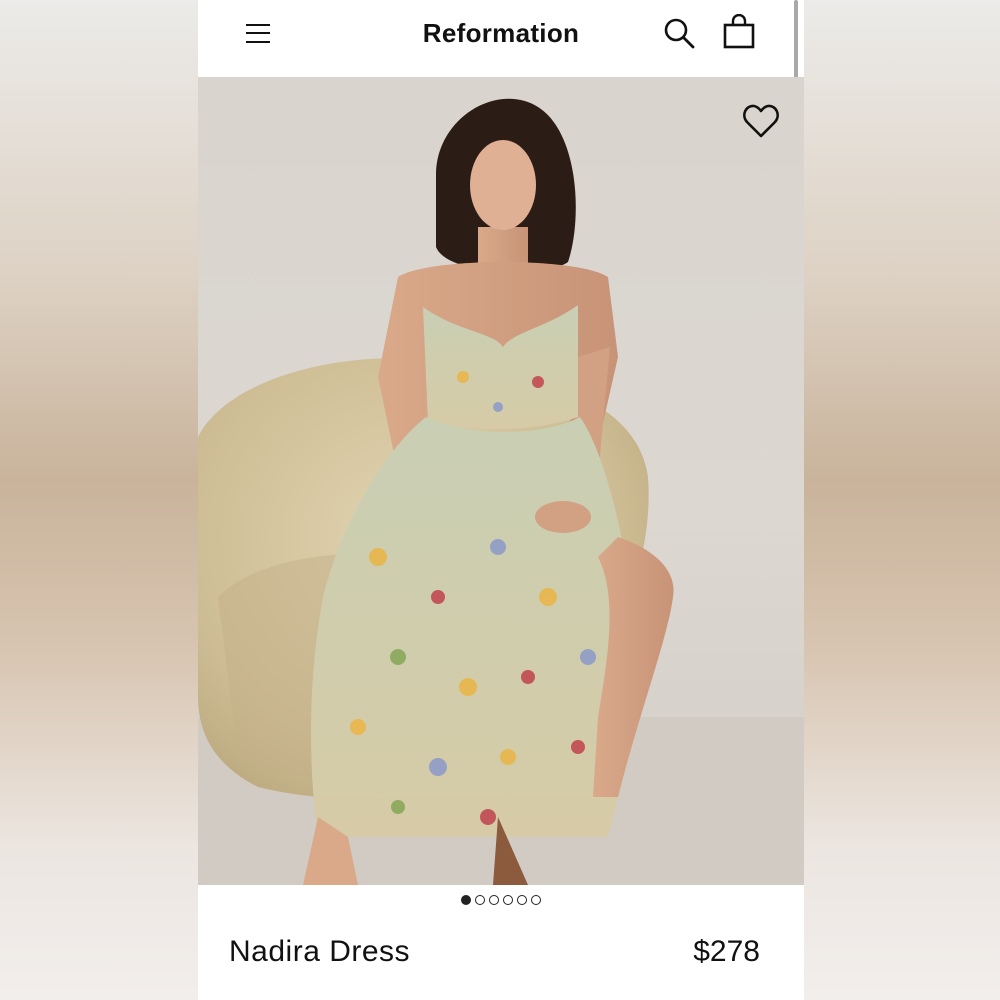 This screenshot has height=1000, width=1000. Describe the element at coordinates (501, 33) in the screenshot. I see `brand-logo: Reformation` at that location.